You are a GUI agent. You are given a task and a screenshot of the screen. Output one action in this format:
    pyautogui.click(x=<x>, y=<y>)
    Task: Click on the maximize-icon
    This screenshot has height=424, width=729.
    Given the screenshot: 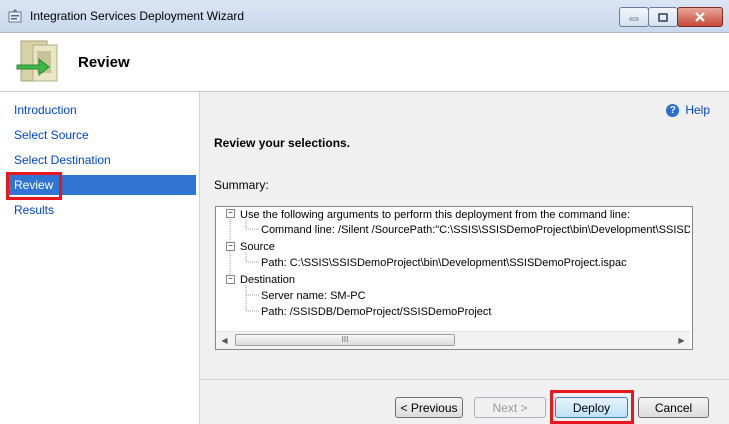 What is the action you would take?
    pyautogui.click(x=663, y=17)
    